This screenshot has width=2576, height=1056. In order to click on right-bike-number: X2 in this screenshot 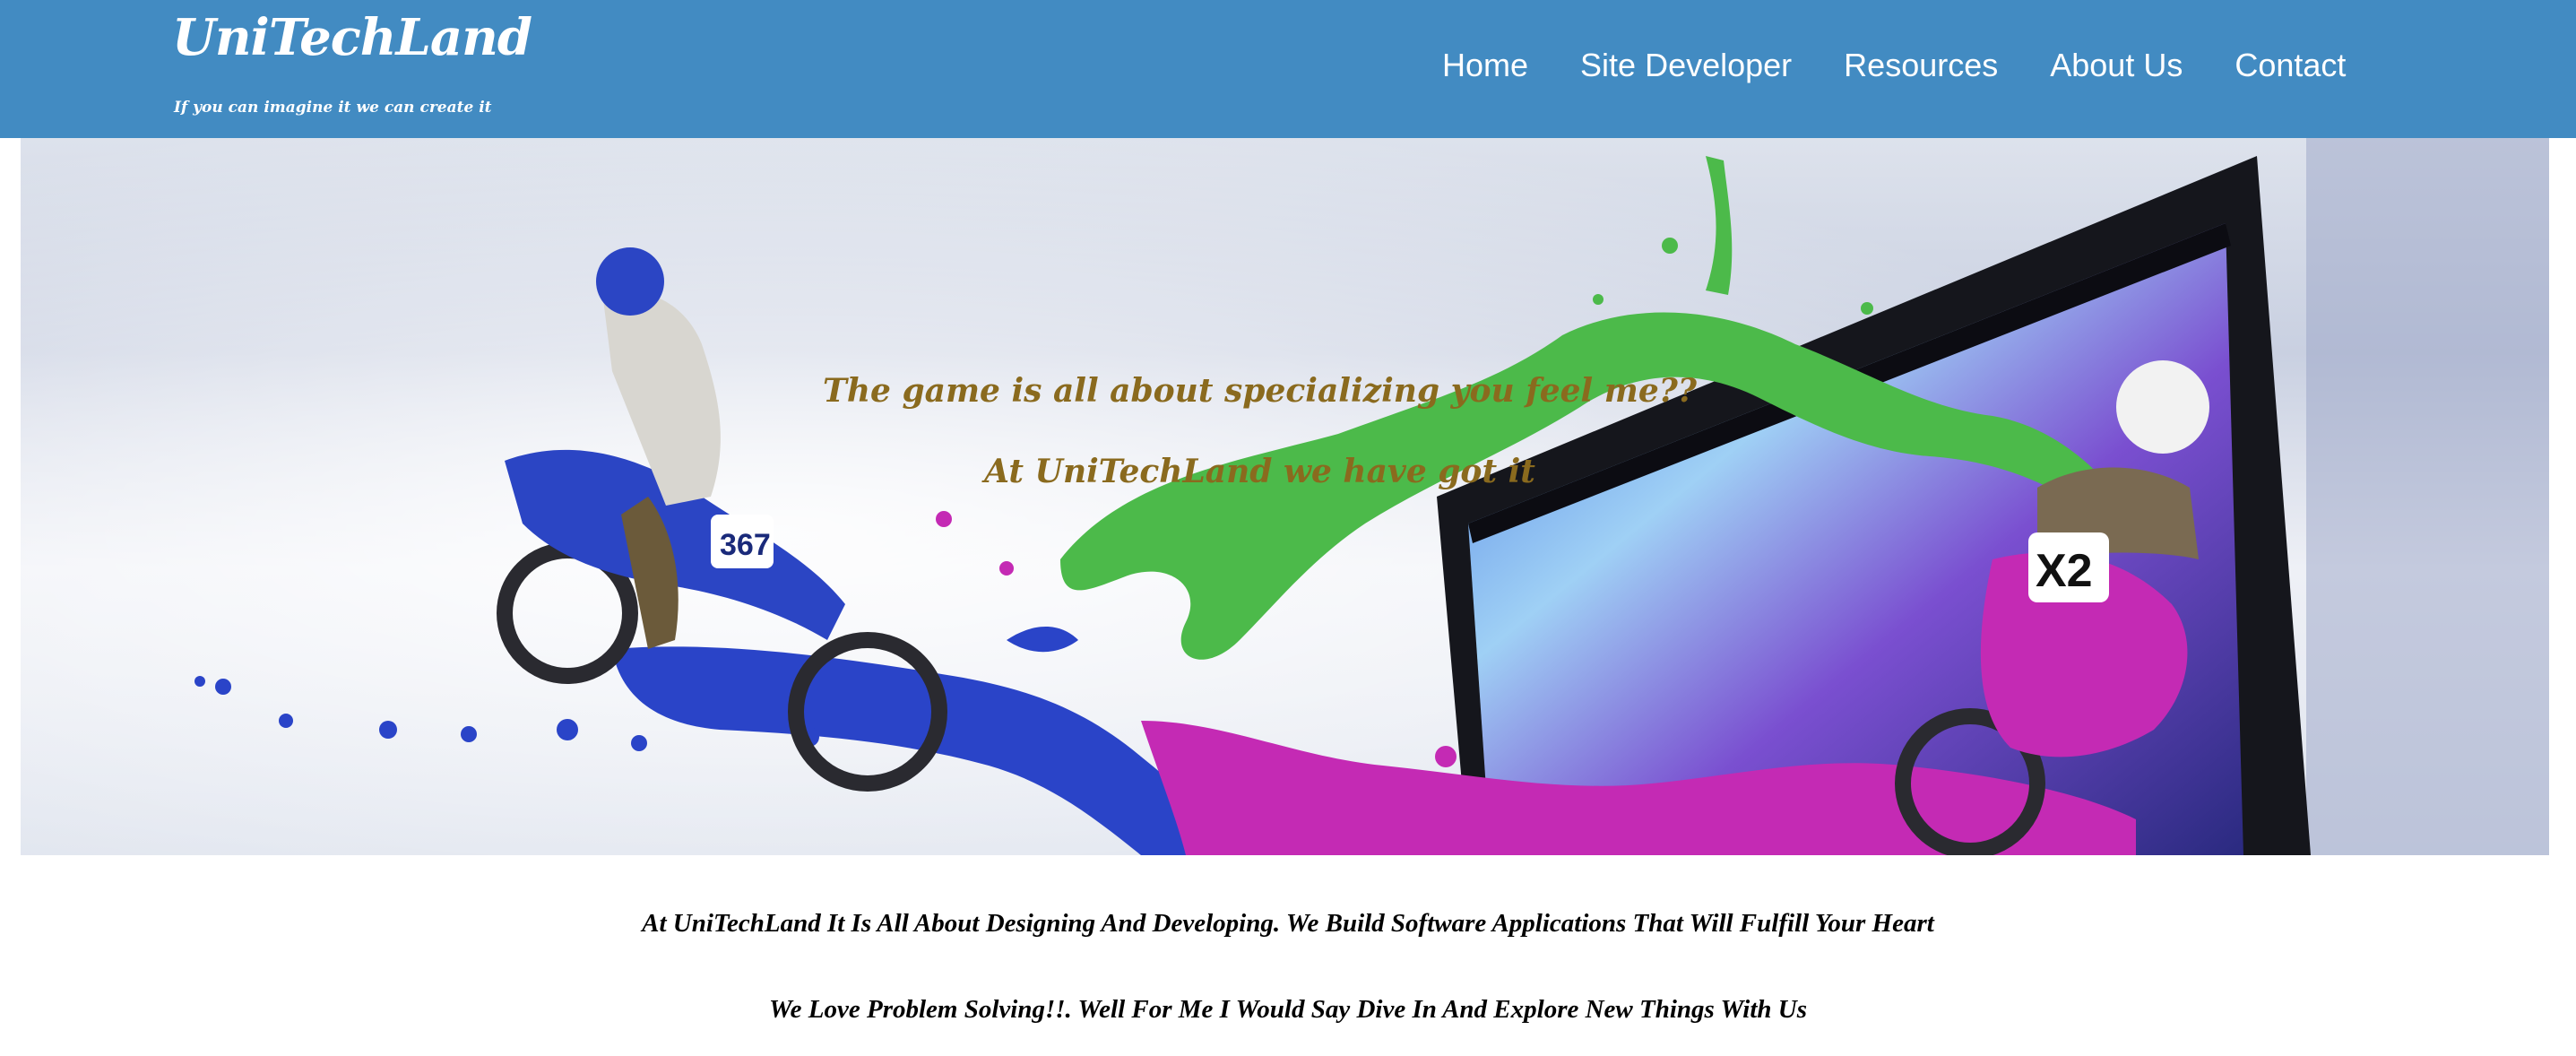, I will do `click(2064, 571)`.